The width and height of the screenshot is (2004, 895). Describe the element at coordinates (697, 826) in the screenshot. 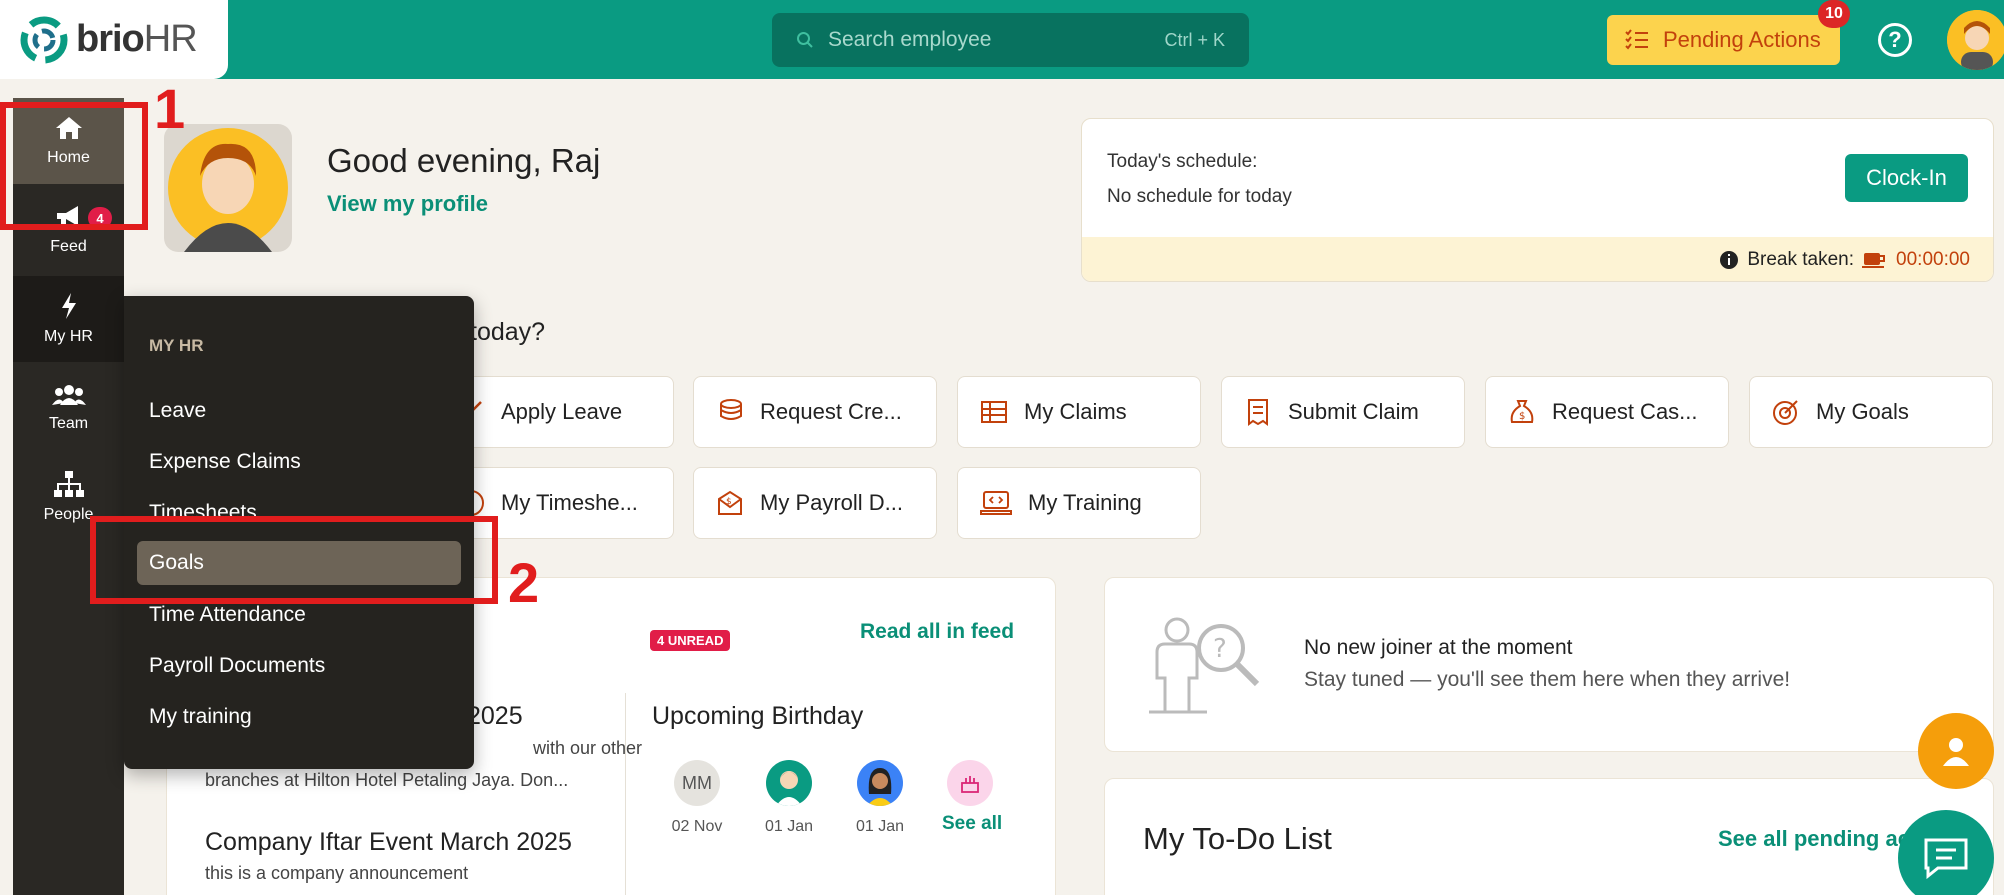

I see `birthday-date: 02 Nov` at that location.